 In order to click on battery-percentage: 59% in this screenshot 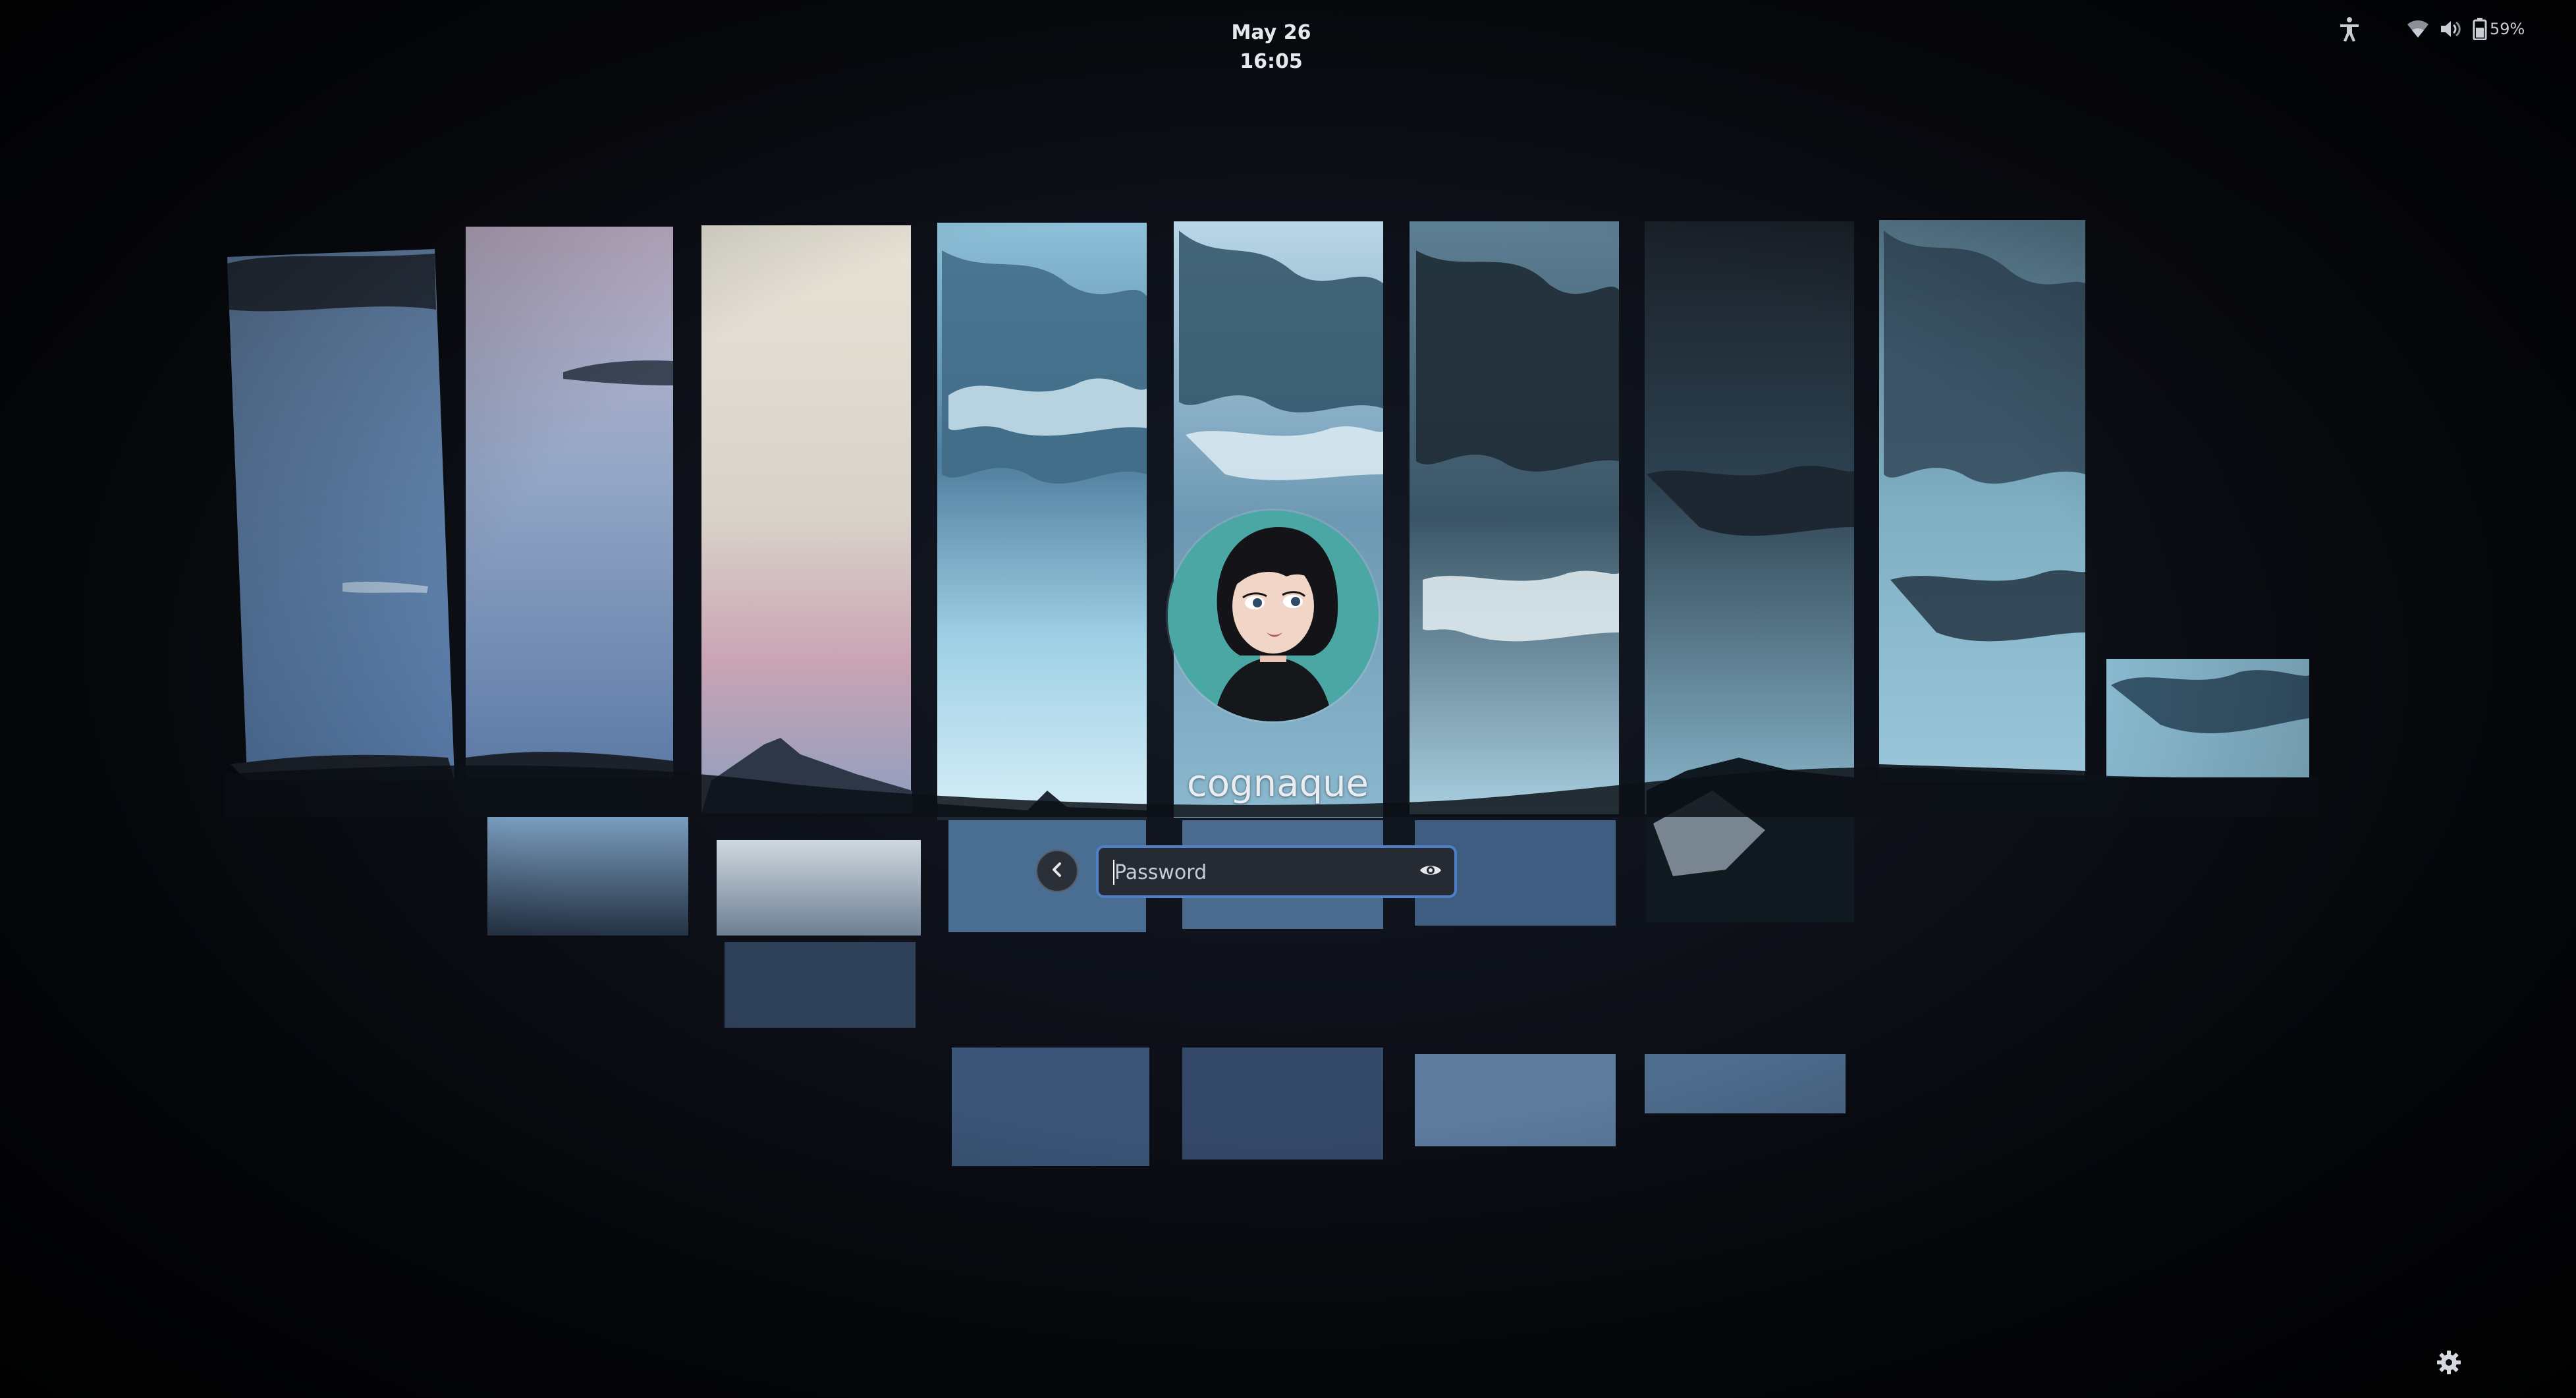, I will do `click(2507, 29)`.